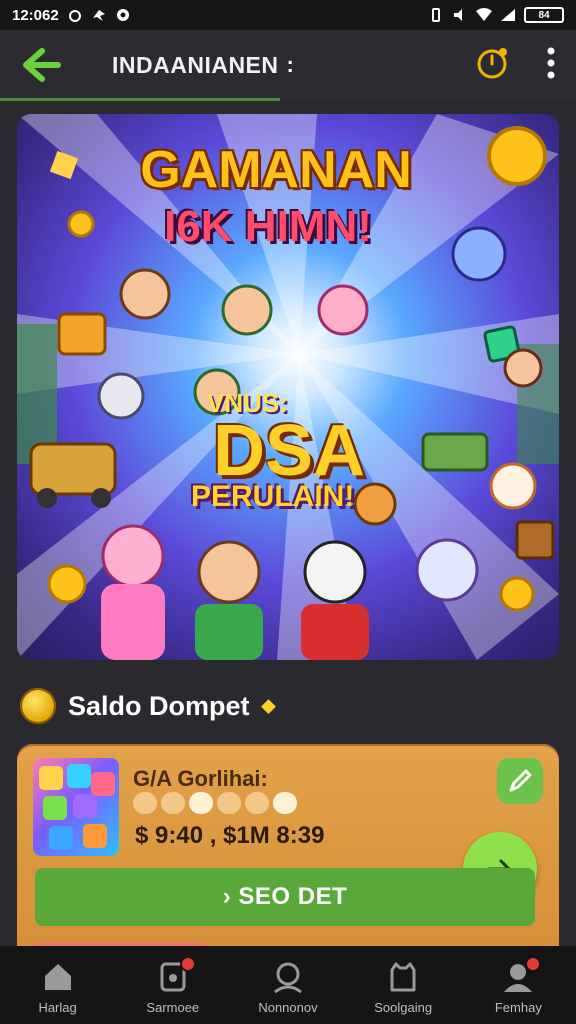  What do you see at coordinates (229, 632) in the screenshot?
I see `character-boy-body` at bounding box center [229, 632].